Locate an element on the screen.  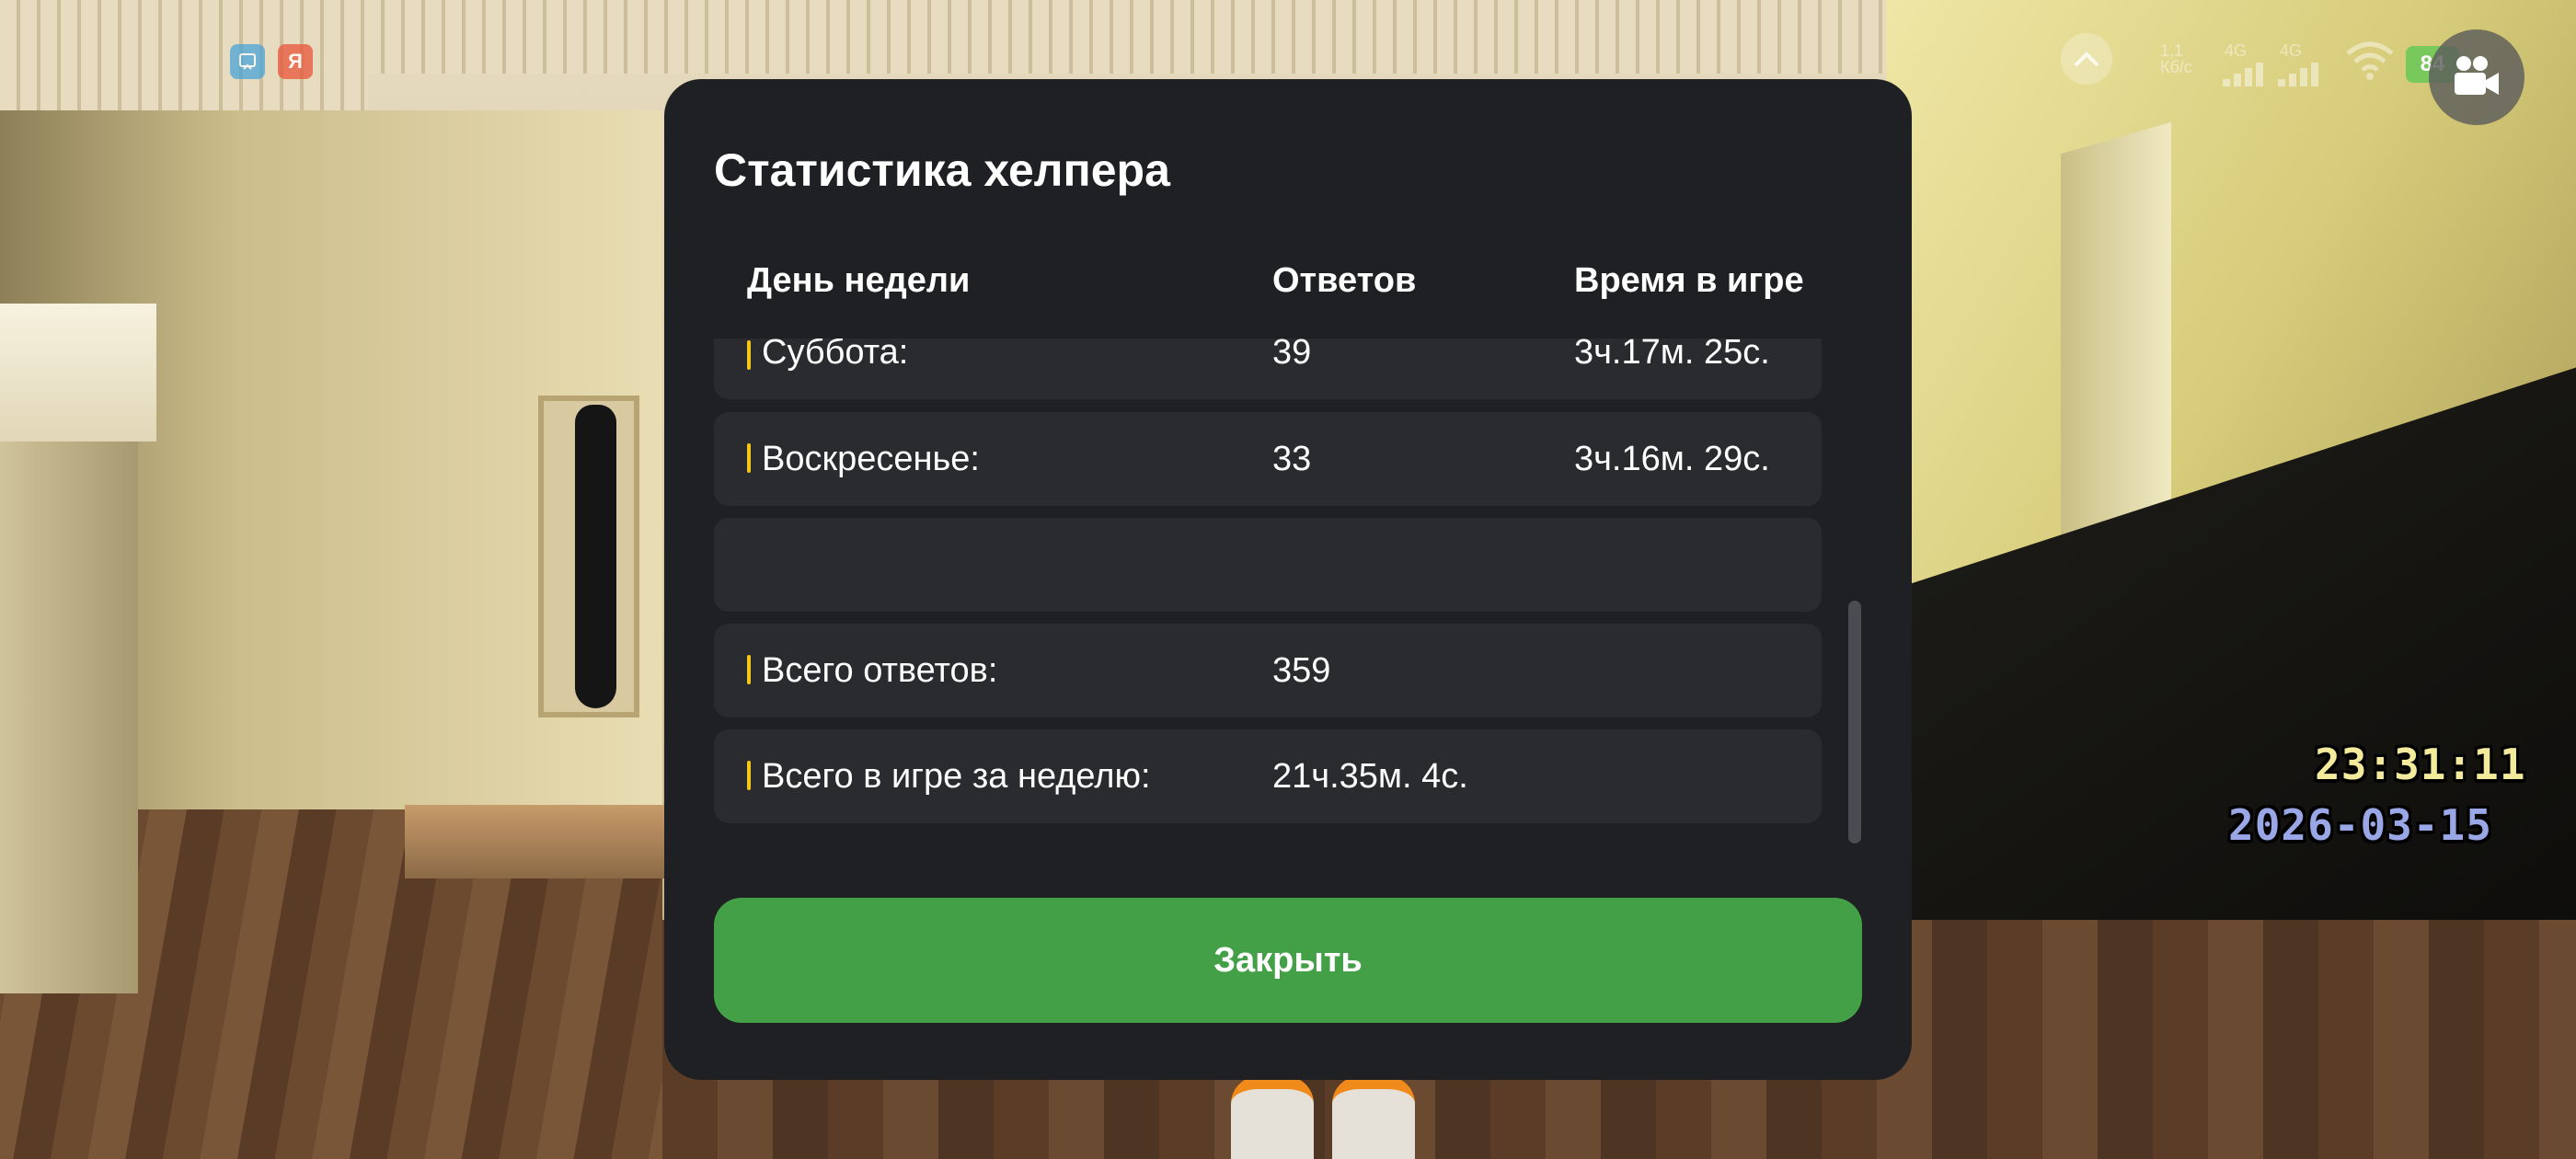
row-time: 3ч.16м. 29с. is located at coordinates (1672, 459).